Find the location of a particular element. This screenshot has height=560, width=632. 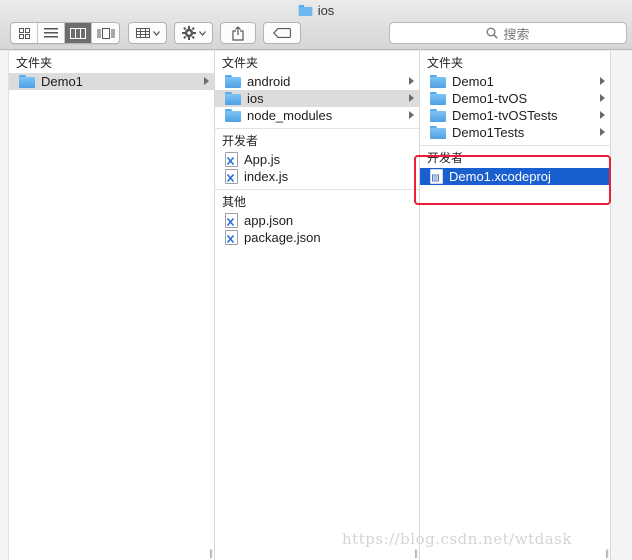

watermark: https://blog.csdn.net/wtdask is located at coordinates (457, 539).